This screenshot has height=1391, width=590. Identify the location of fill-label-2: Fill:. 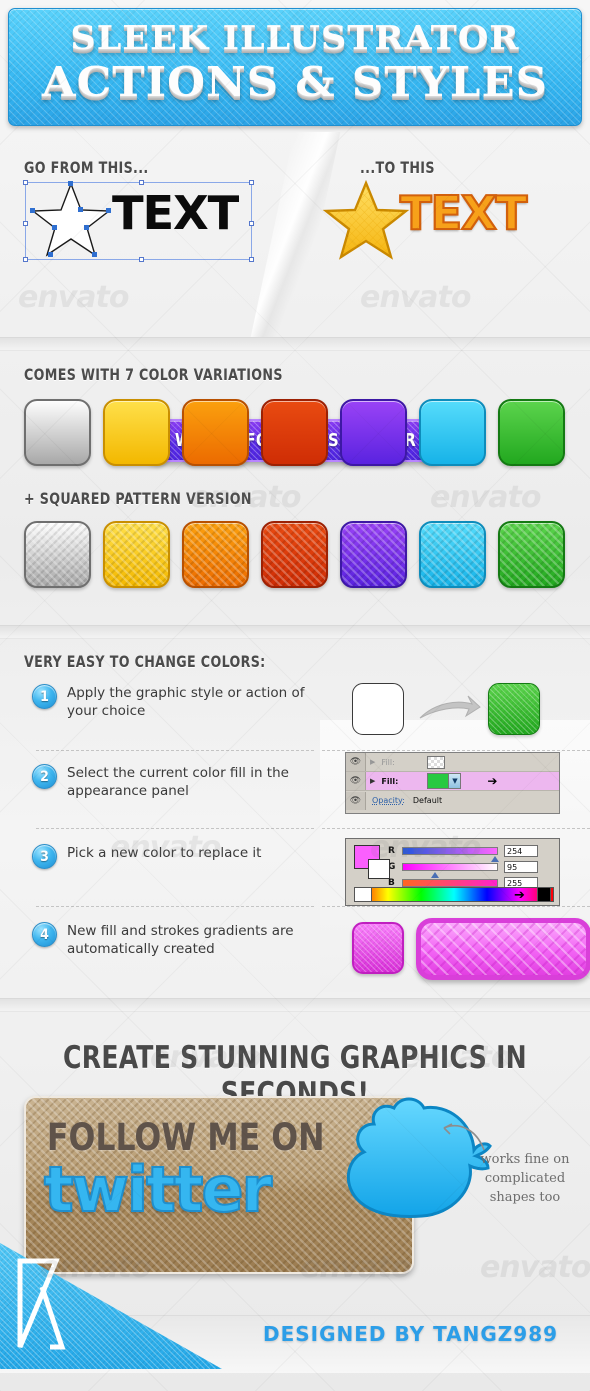
(390, 781).